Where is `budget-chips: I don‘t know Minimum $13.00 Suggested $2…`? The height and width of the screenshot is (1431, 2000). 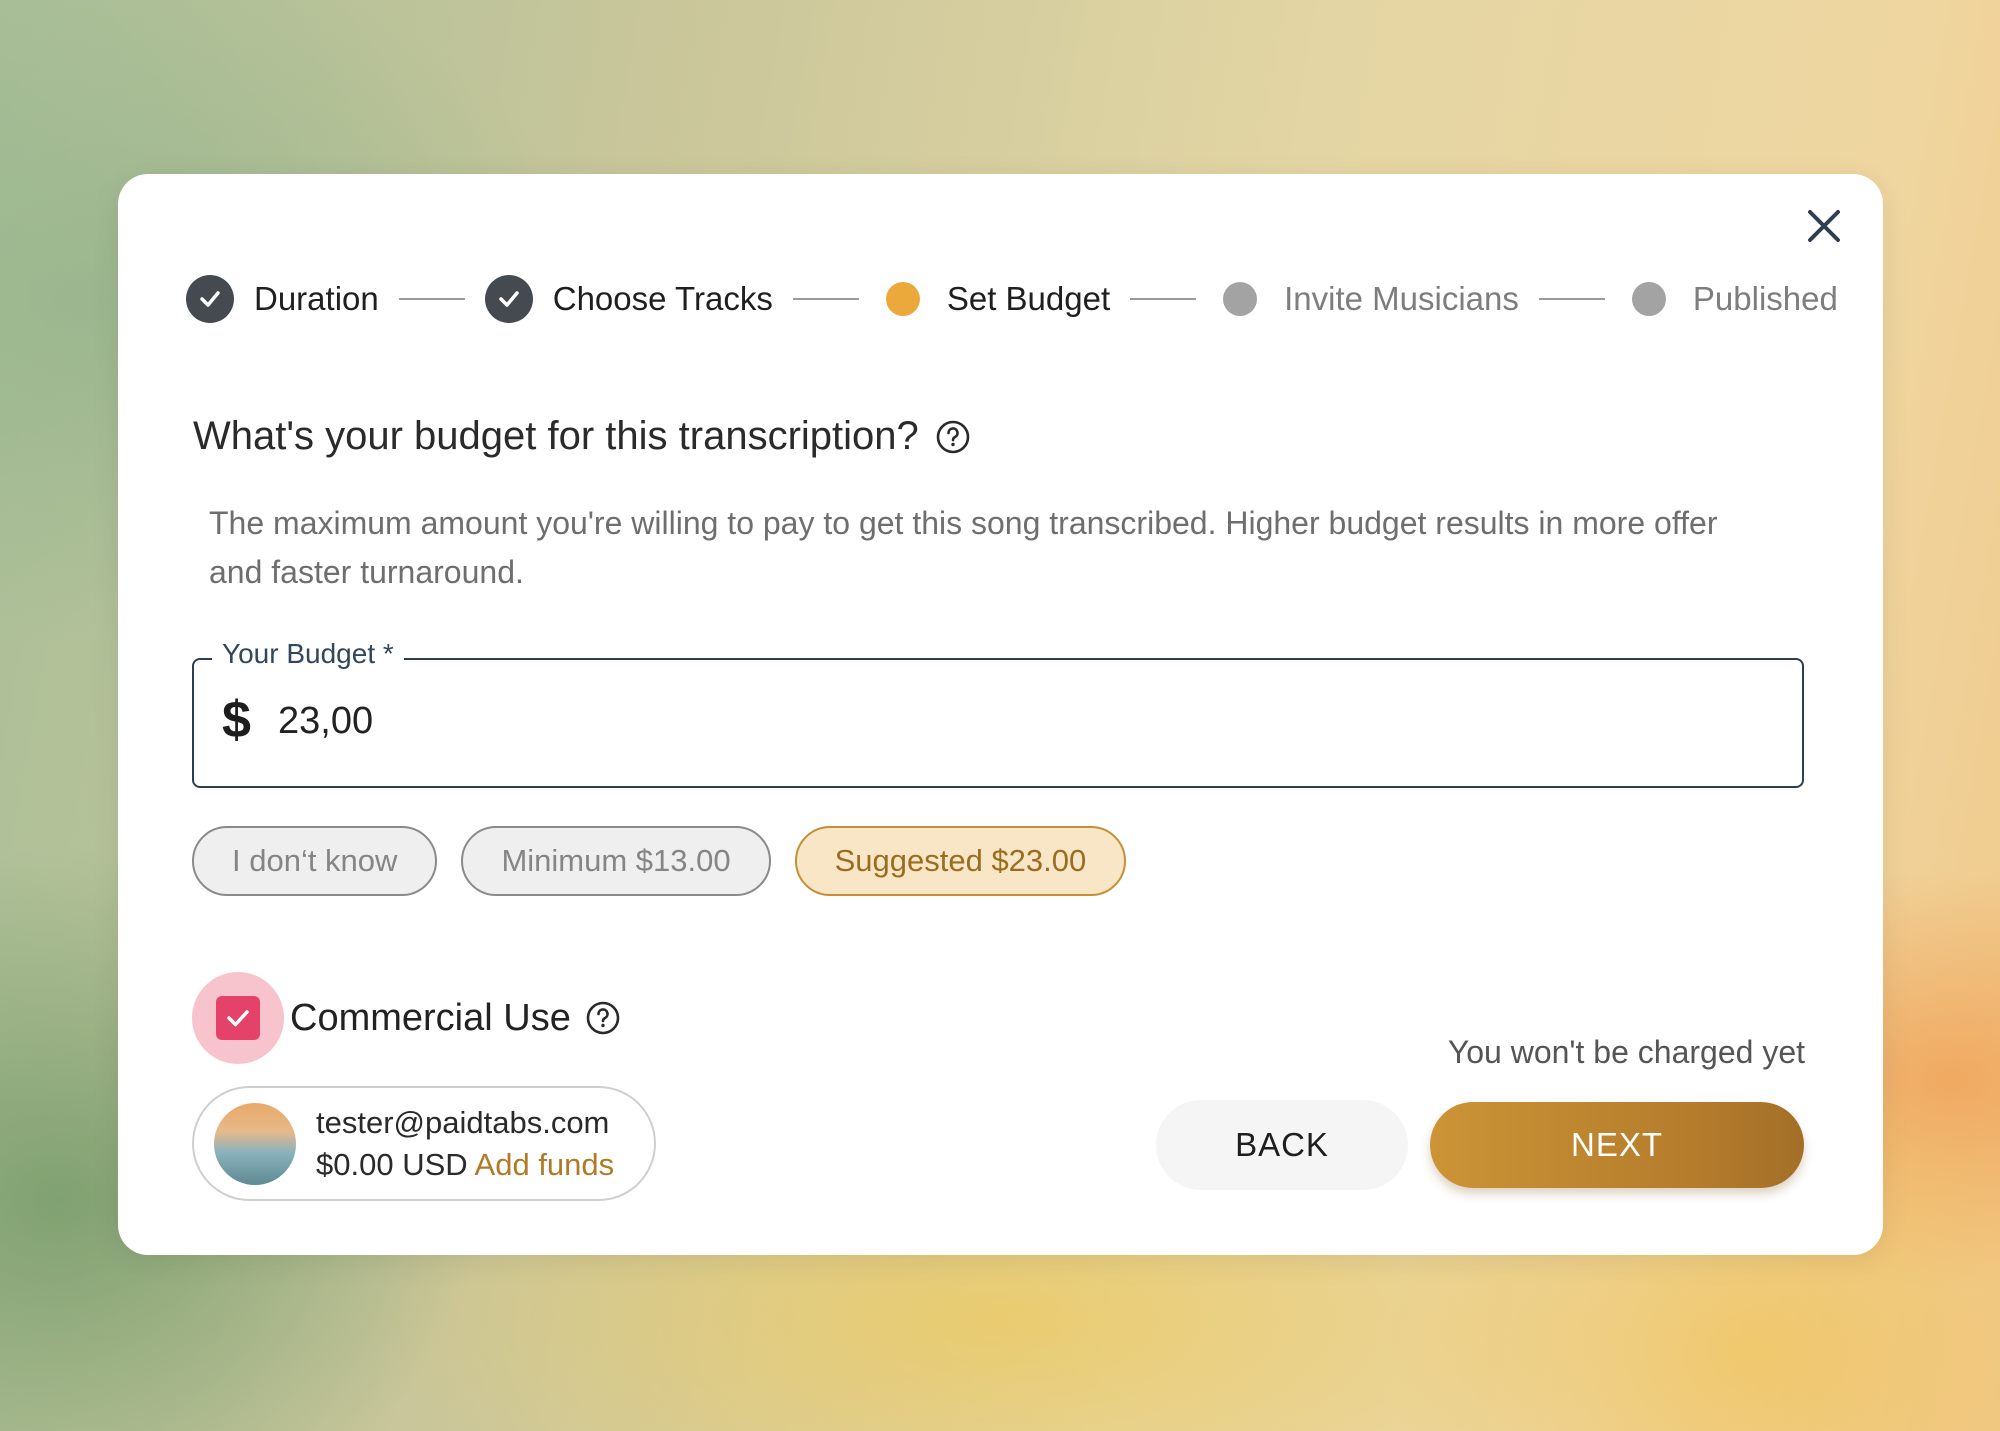
budget-chips: I don‘t know Minimum $13.00 Suggested $2… is located at coordinates (671, 861).